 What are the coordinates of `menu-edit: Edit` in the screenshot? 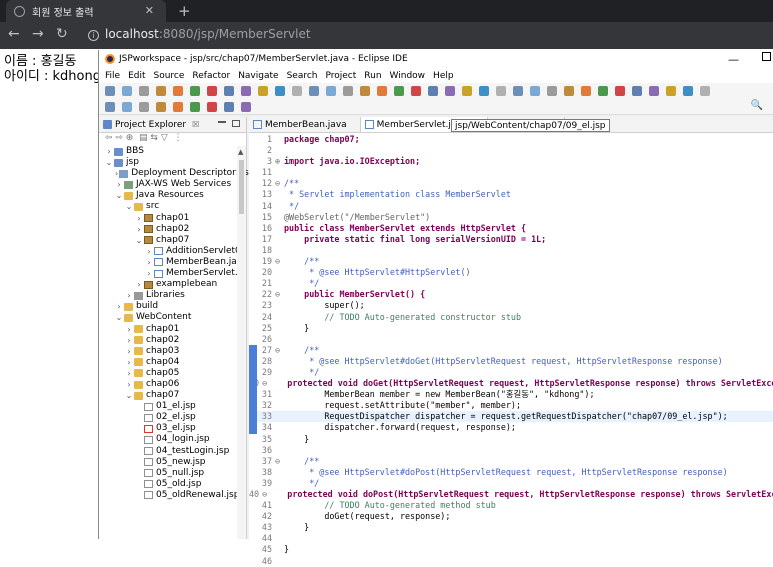 It's located at (136, 76).